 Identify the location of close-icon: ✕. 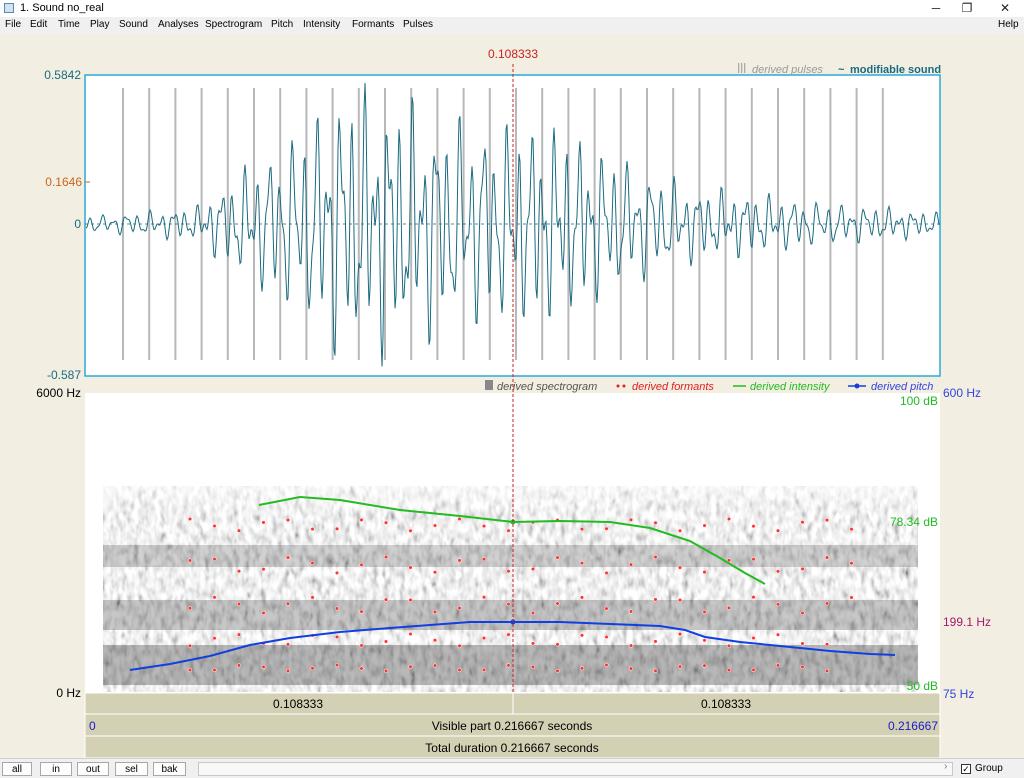
(1005, 8).